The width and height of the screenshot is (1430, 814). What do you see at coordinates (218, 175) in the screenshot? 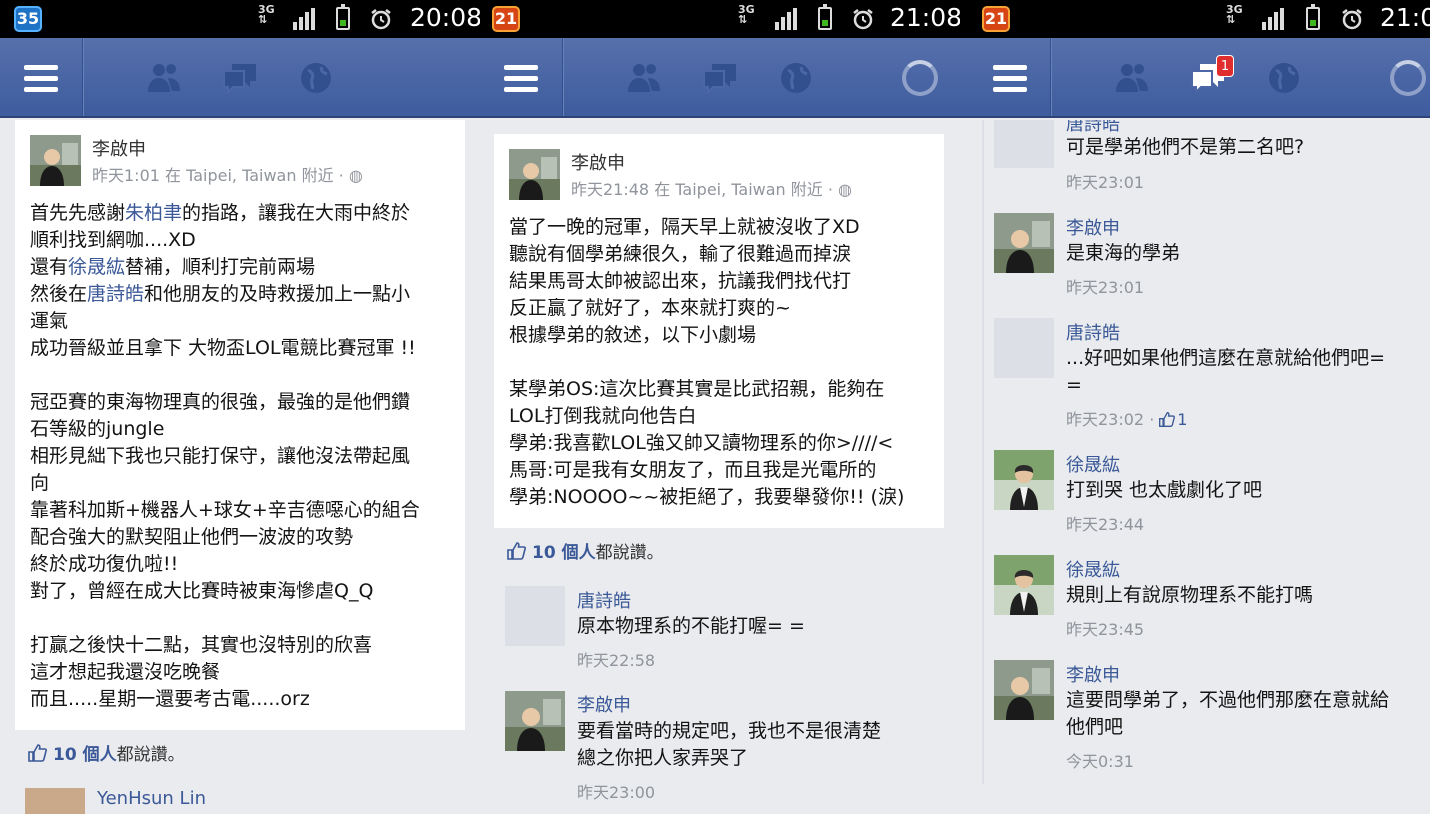
I see `post-timestamp-location: 昨天1:01 在 Taipei, Taiwan 附近 ·` at bounding box center [218, 175].